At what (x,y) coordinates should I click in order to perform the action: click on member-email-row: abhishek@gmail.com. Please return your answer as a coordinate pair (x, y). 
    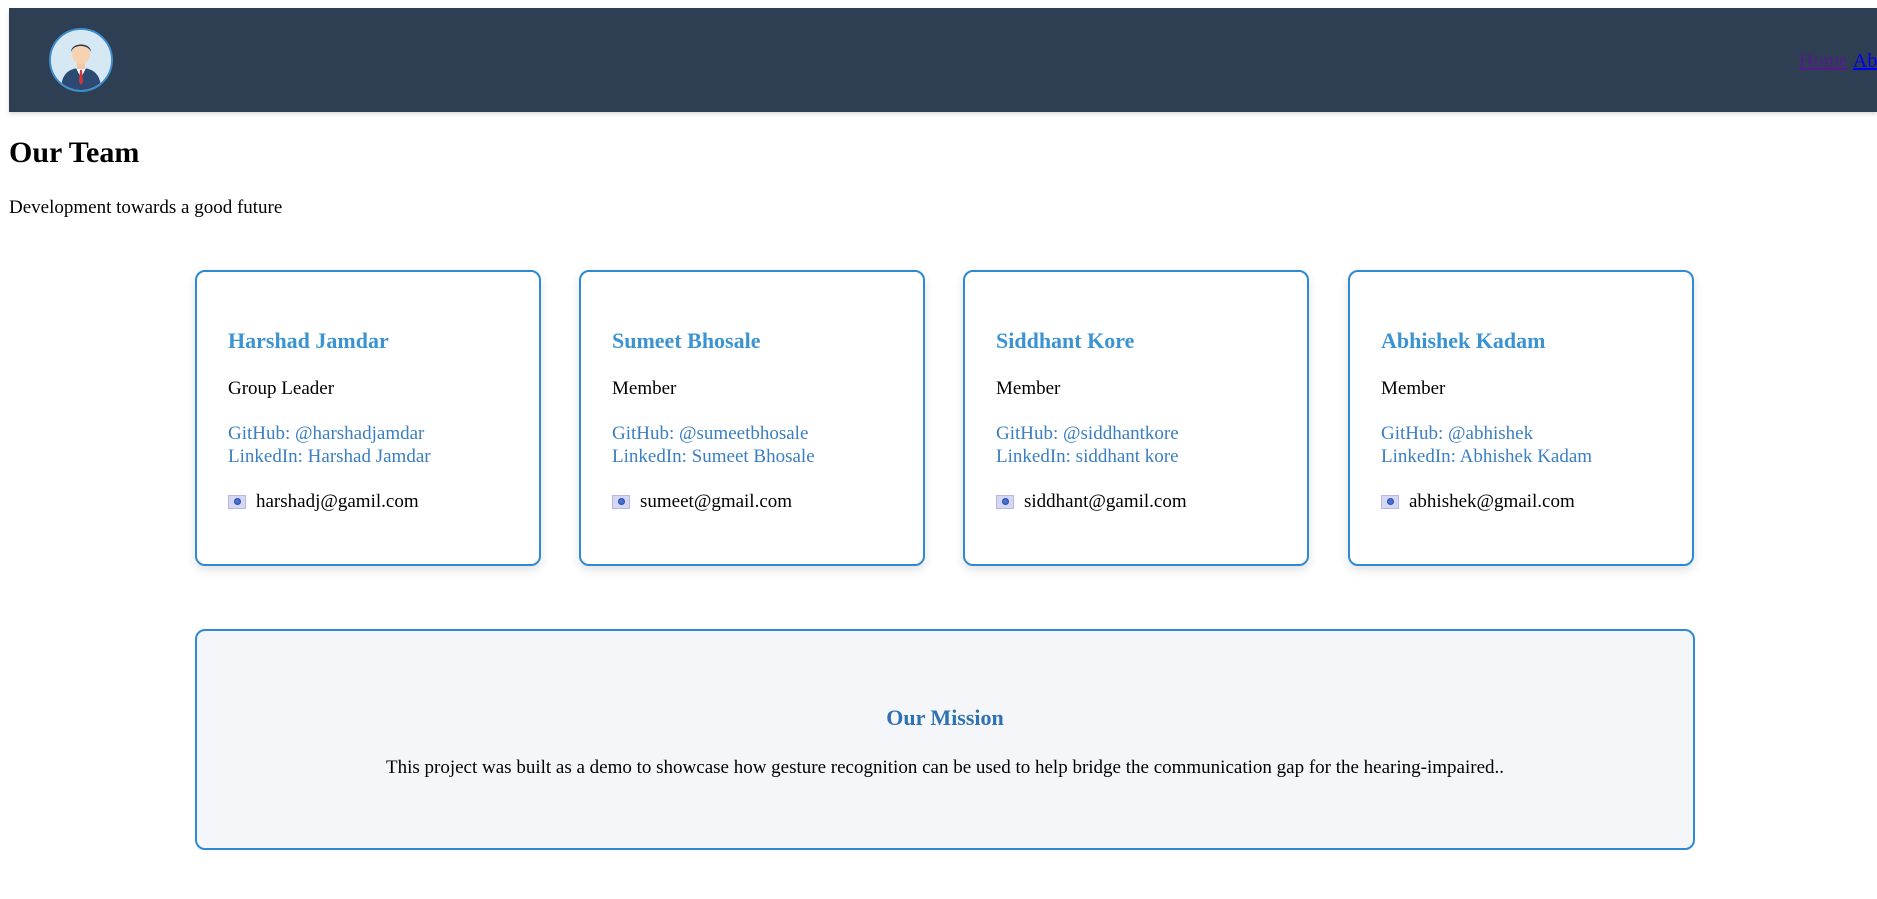
    Looking at the image, I should click on (1478, 502).